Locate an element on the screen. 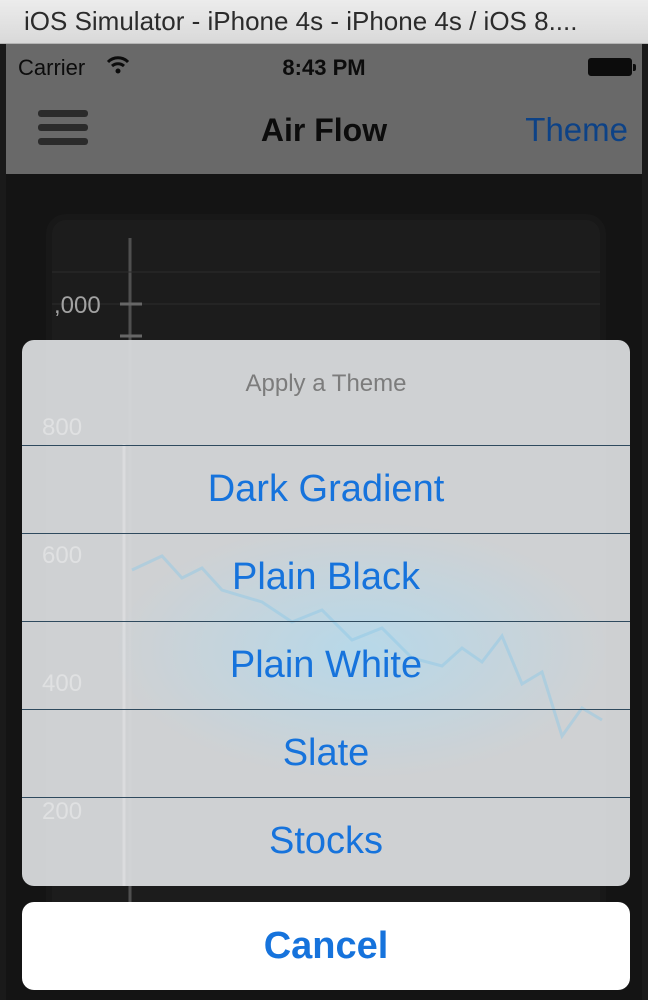 This screenshot has height=1000, width=648. cancel-button: Cancel is located at coordinates (326, 946).